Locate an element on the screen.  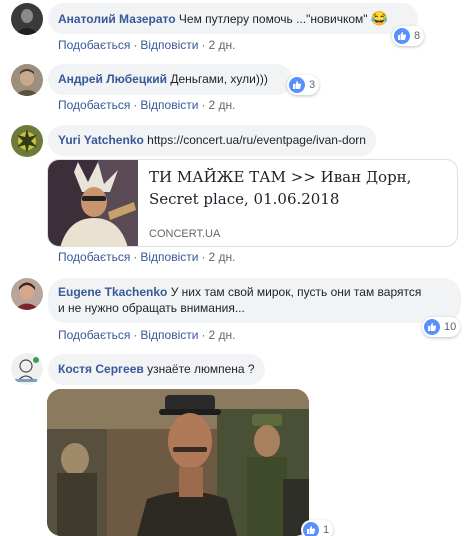
comment-author: Eugene Tkachenko is located at coordinates (112, 292).